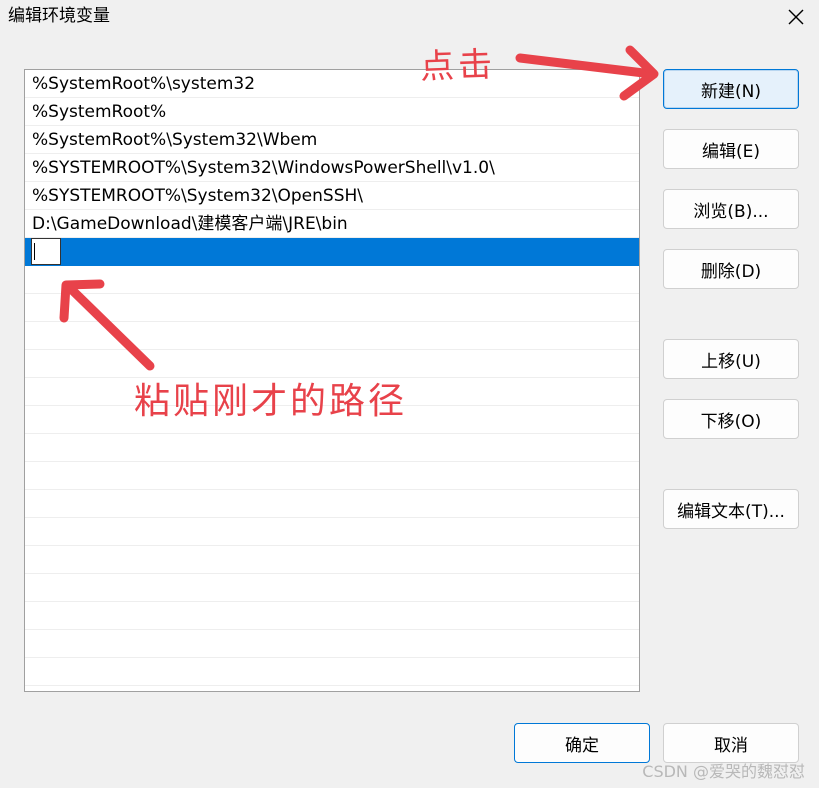 This screenshot has width=819, height=788. Describe the element at coordinates (731, 149) in the screenshot. I see `edit-button: 编辑(E)` at that location.